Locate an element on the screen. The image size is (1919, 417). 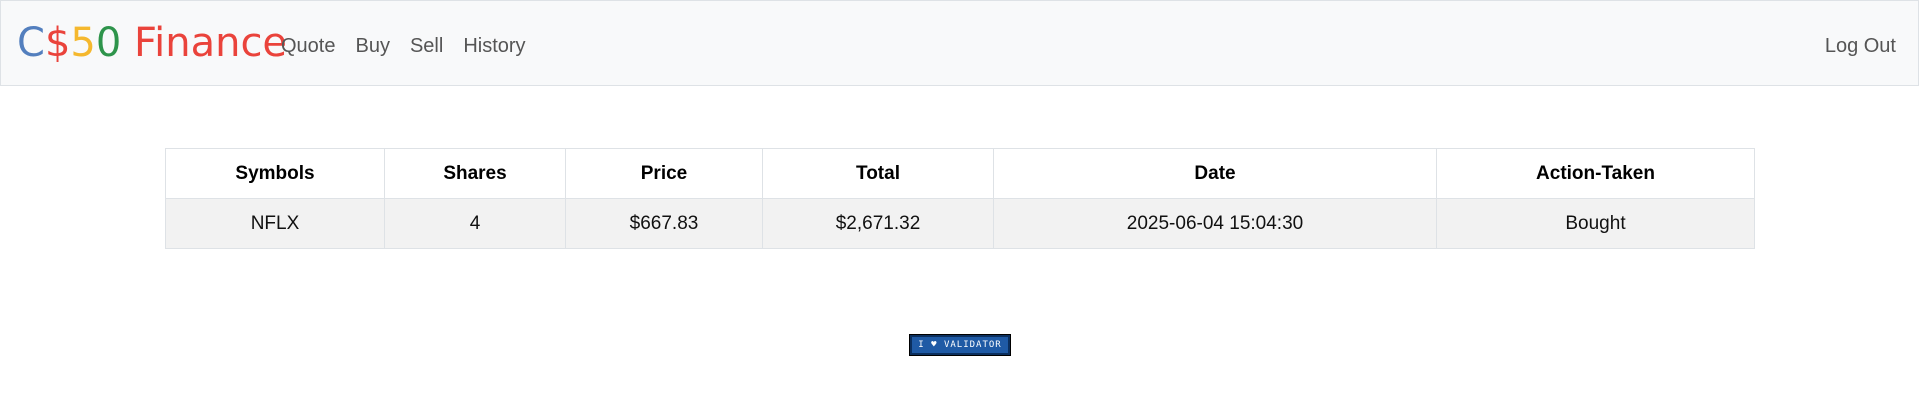
column-header-action-taken: Action-Taken is located at coordinates (1595, 173).